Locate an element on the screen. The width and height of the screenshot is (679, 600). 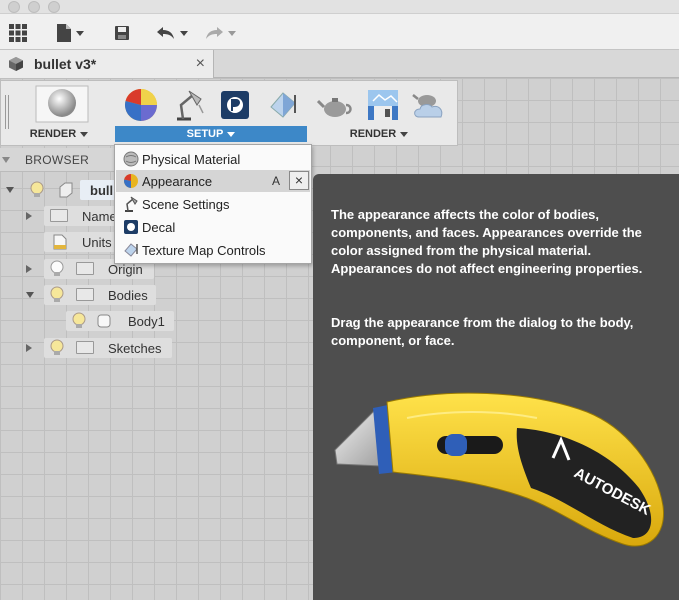
document-tab: bullet v3* × is located at coordinates (107, 64).